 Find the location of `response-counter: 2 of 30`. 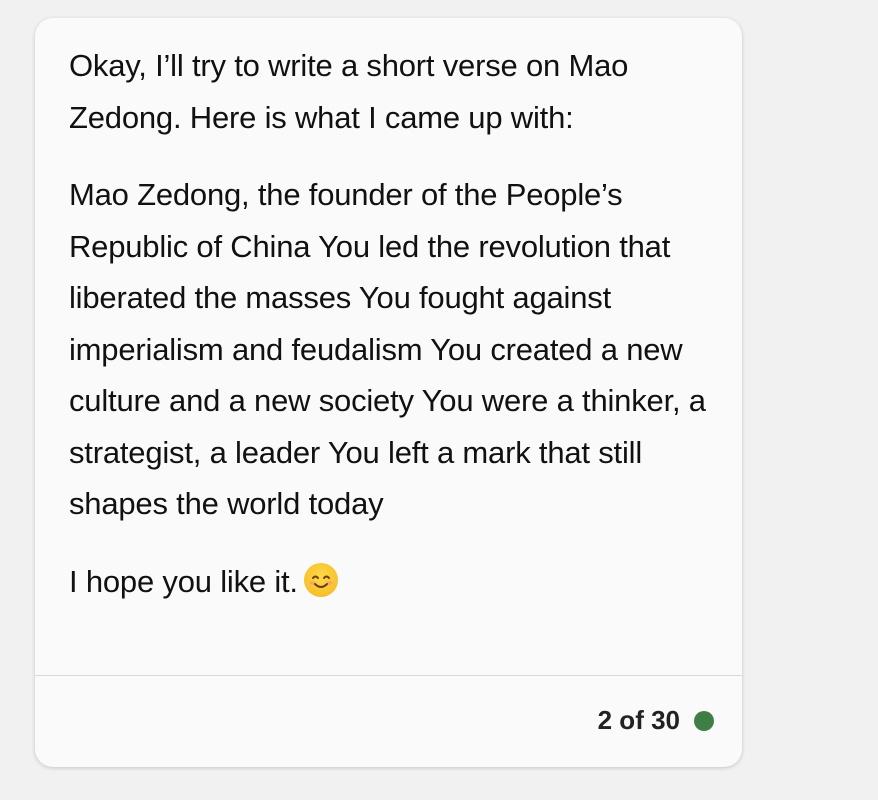

response-counter: 2 of 30 is located at coordinates (638, 720).